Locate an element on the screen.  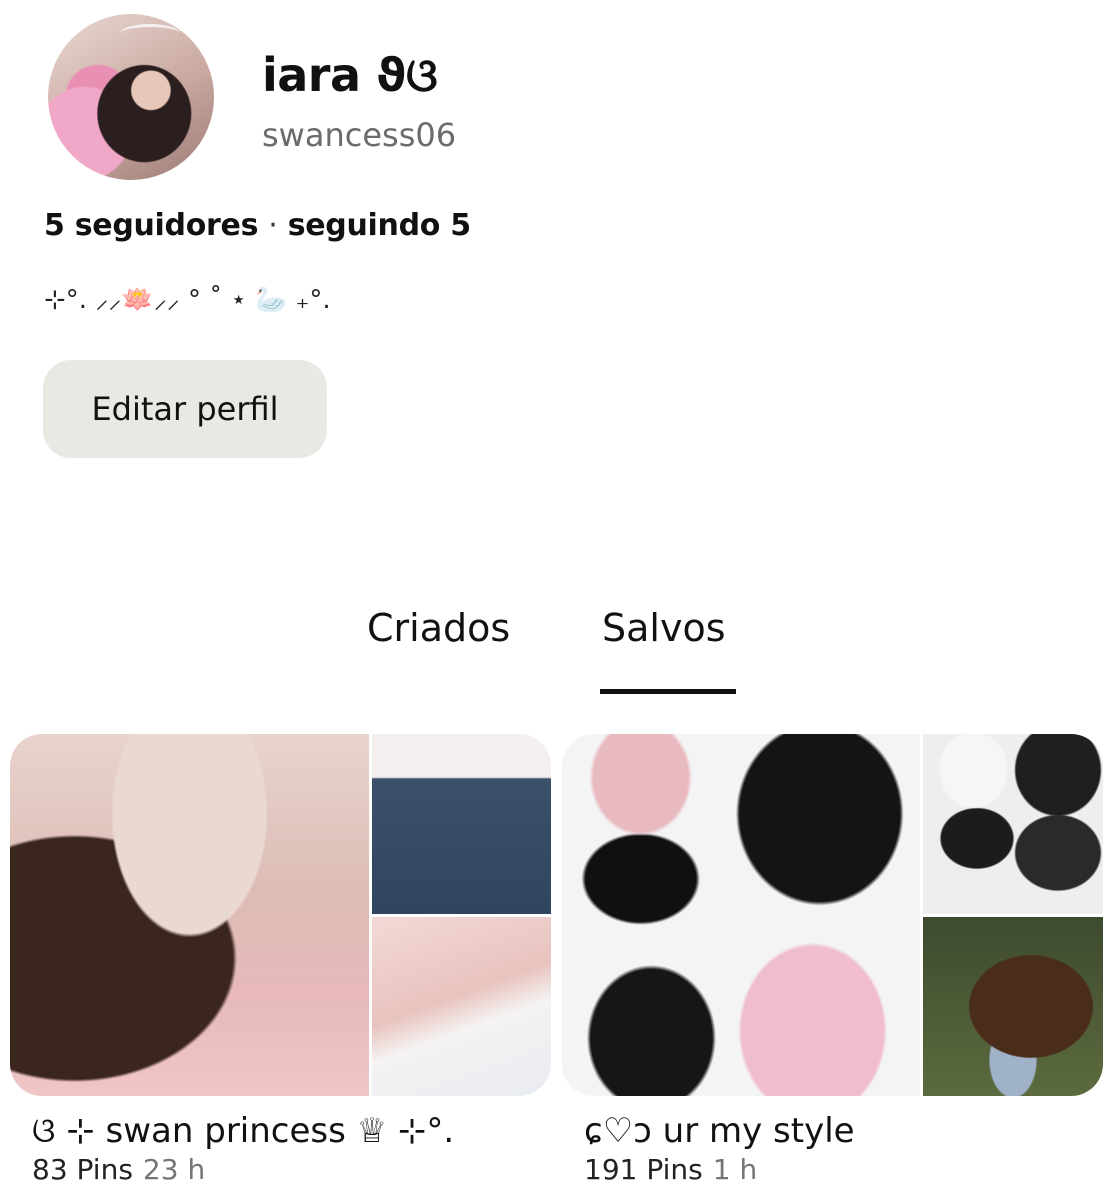
board-updated-time: 23 h is located at coordinates (174, 1169).